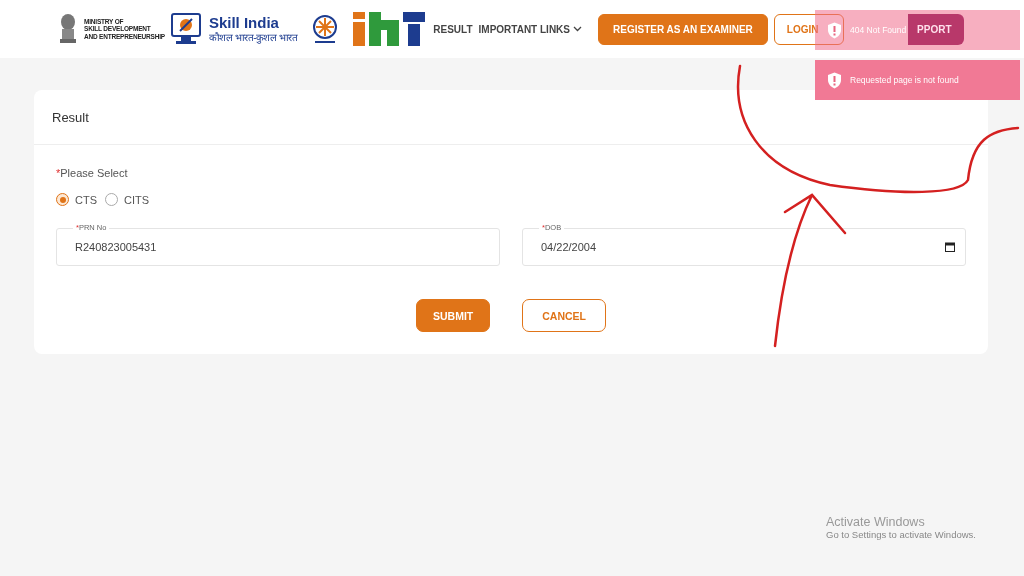 This screenshot has height=576, width=1024. I want to click on activation-title: Activate Windows, so click(876, 522).